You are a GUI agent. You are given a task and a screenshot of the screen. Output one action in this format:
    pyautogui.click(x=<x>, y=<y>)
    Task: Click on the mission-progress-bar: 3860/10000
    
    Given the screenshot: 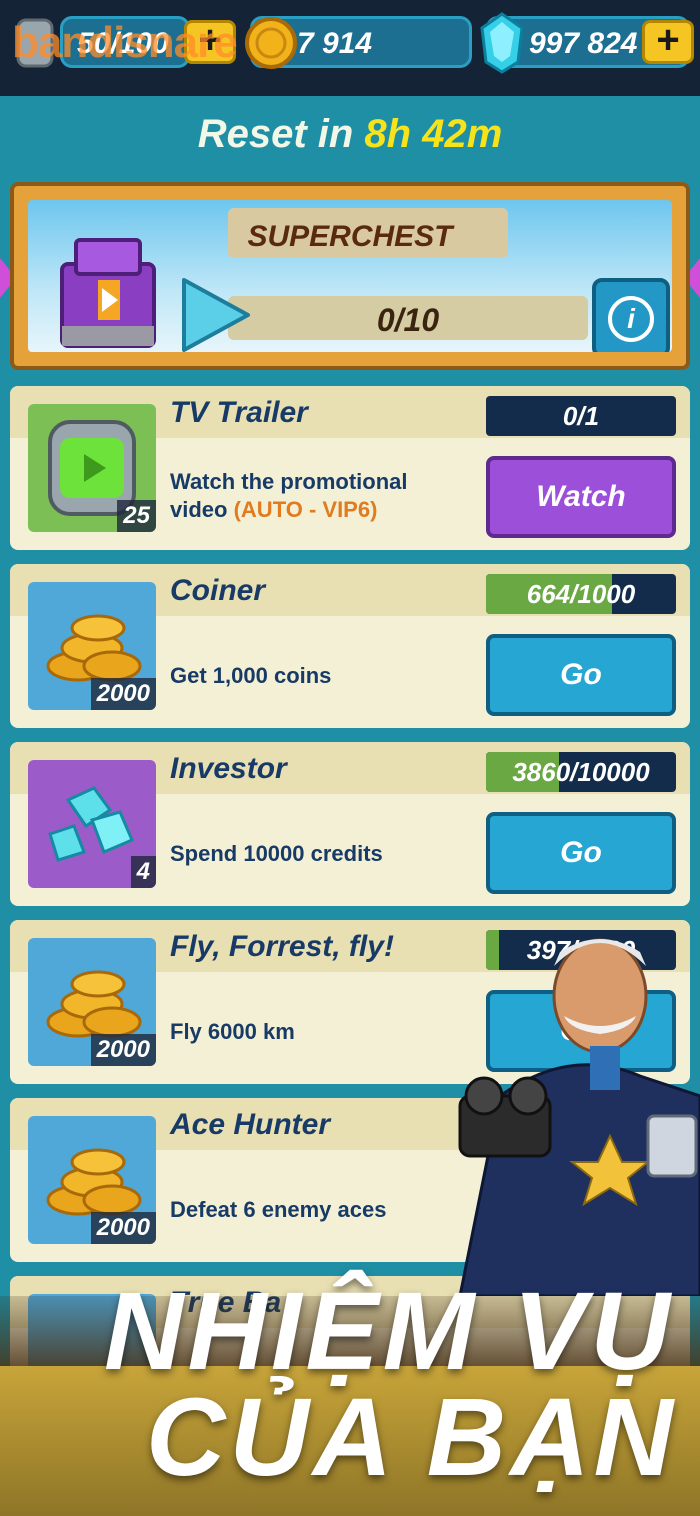 What is the action you would take?
    pyautogui.click(x=581, y=772)
    